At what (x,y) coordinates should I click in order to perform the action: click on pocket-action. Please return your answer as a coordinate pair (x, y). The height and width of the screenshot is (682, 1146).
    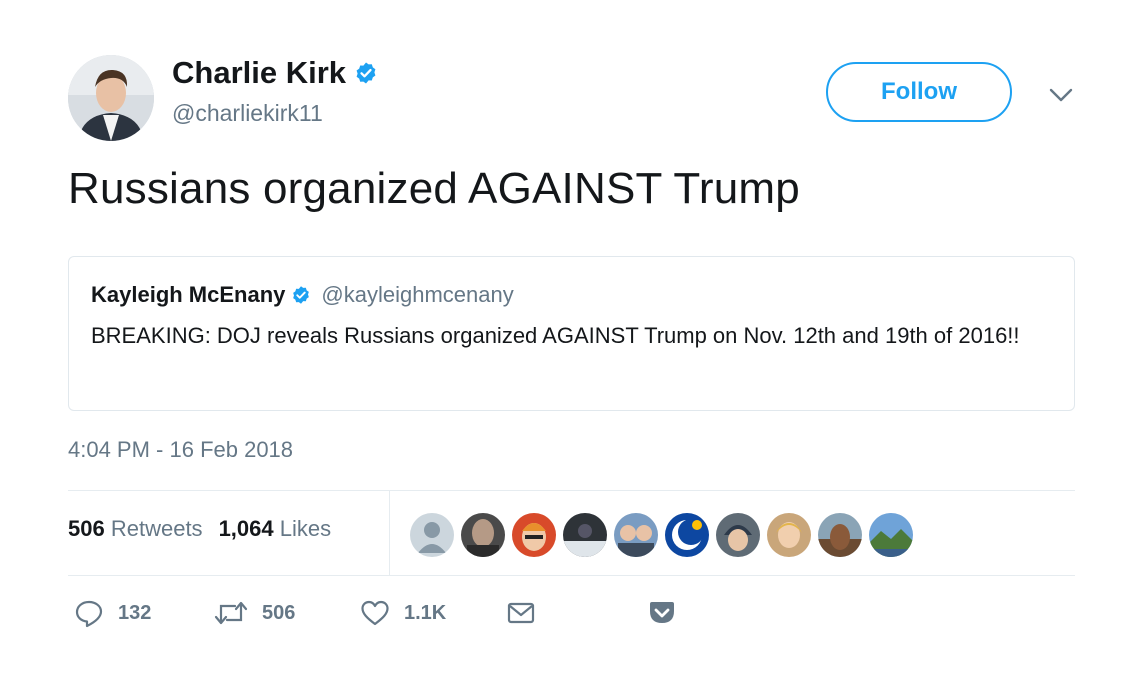
    Looking at the image, I should click on (662, 613).